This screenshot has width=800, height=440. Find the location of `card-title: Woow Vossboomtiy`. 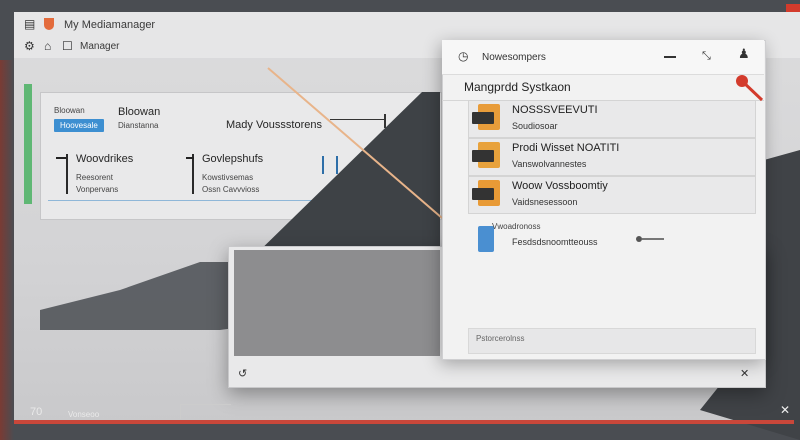

card-title: Woow Vossboomtiy is located at coordinates (560, 186).